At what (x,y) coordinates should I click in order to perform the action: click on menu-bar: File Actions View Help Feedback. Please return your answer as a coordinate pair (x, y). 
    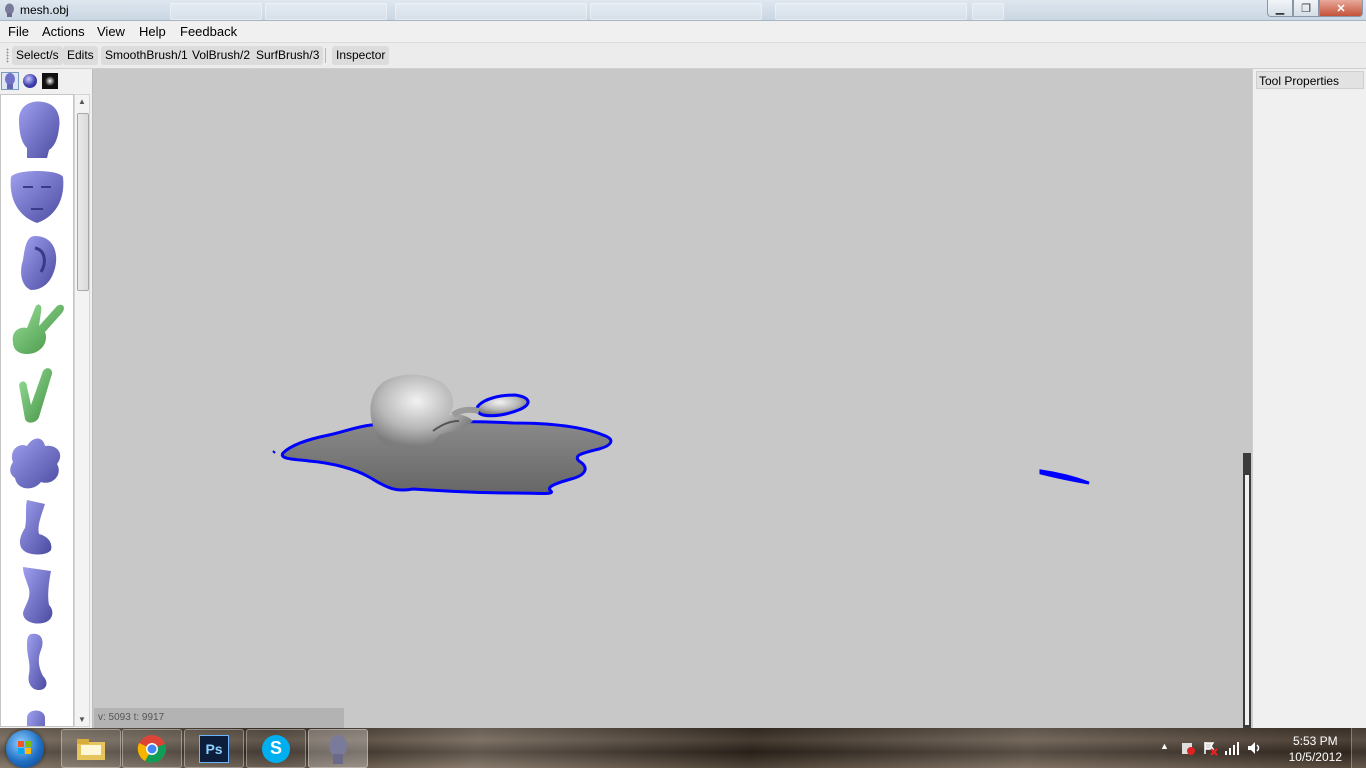
    Looking at the image, I should click on (683, 32).